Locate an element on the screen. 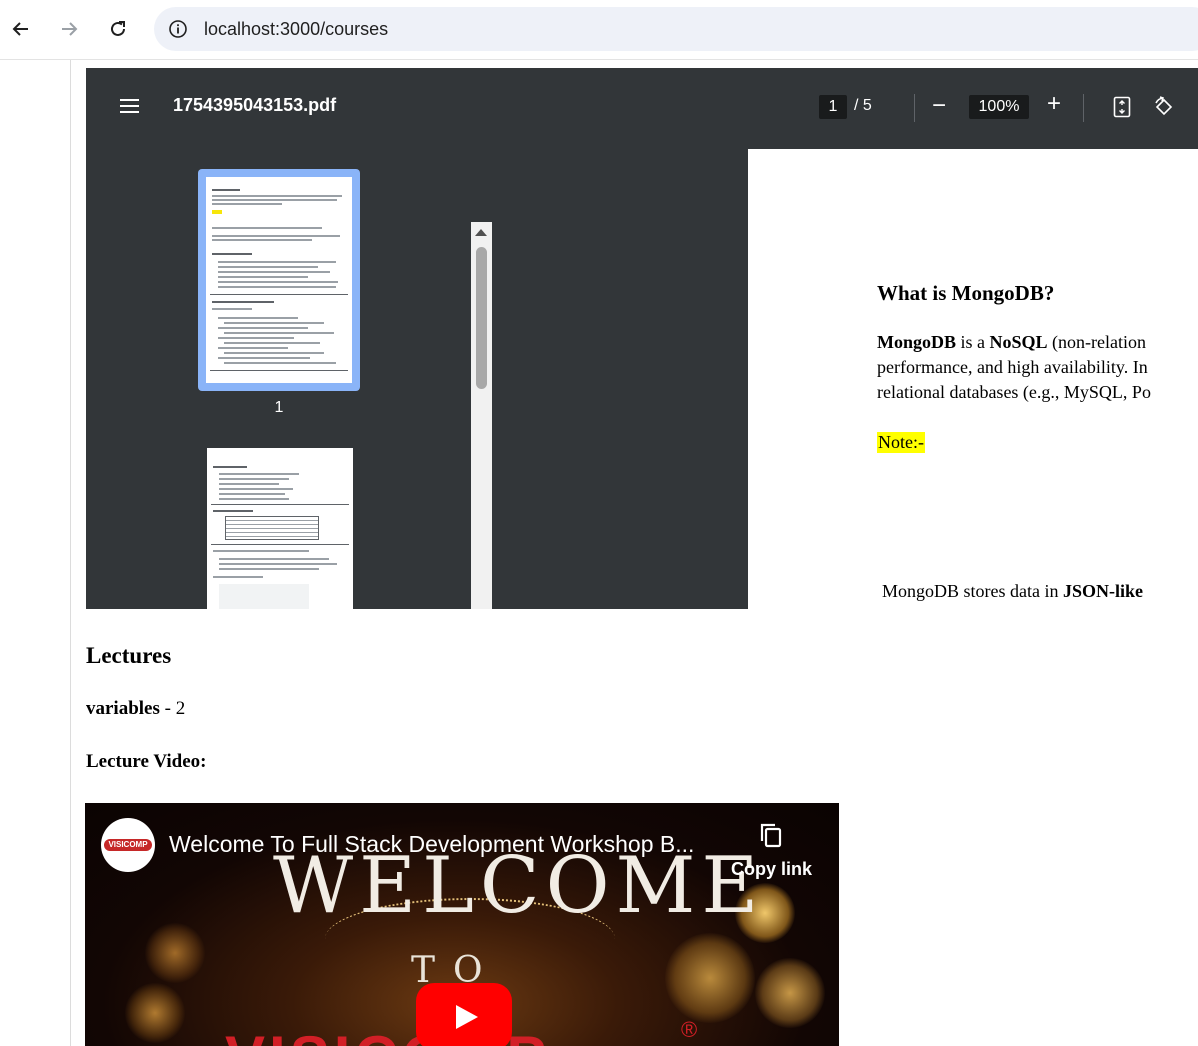 This screenshot has width=1198, height=1046. back-button is located at coordinates (21, 29).